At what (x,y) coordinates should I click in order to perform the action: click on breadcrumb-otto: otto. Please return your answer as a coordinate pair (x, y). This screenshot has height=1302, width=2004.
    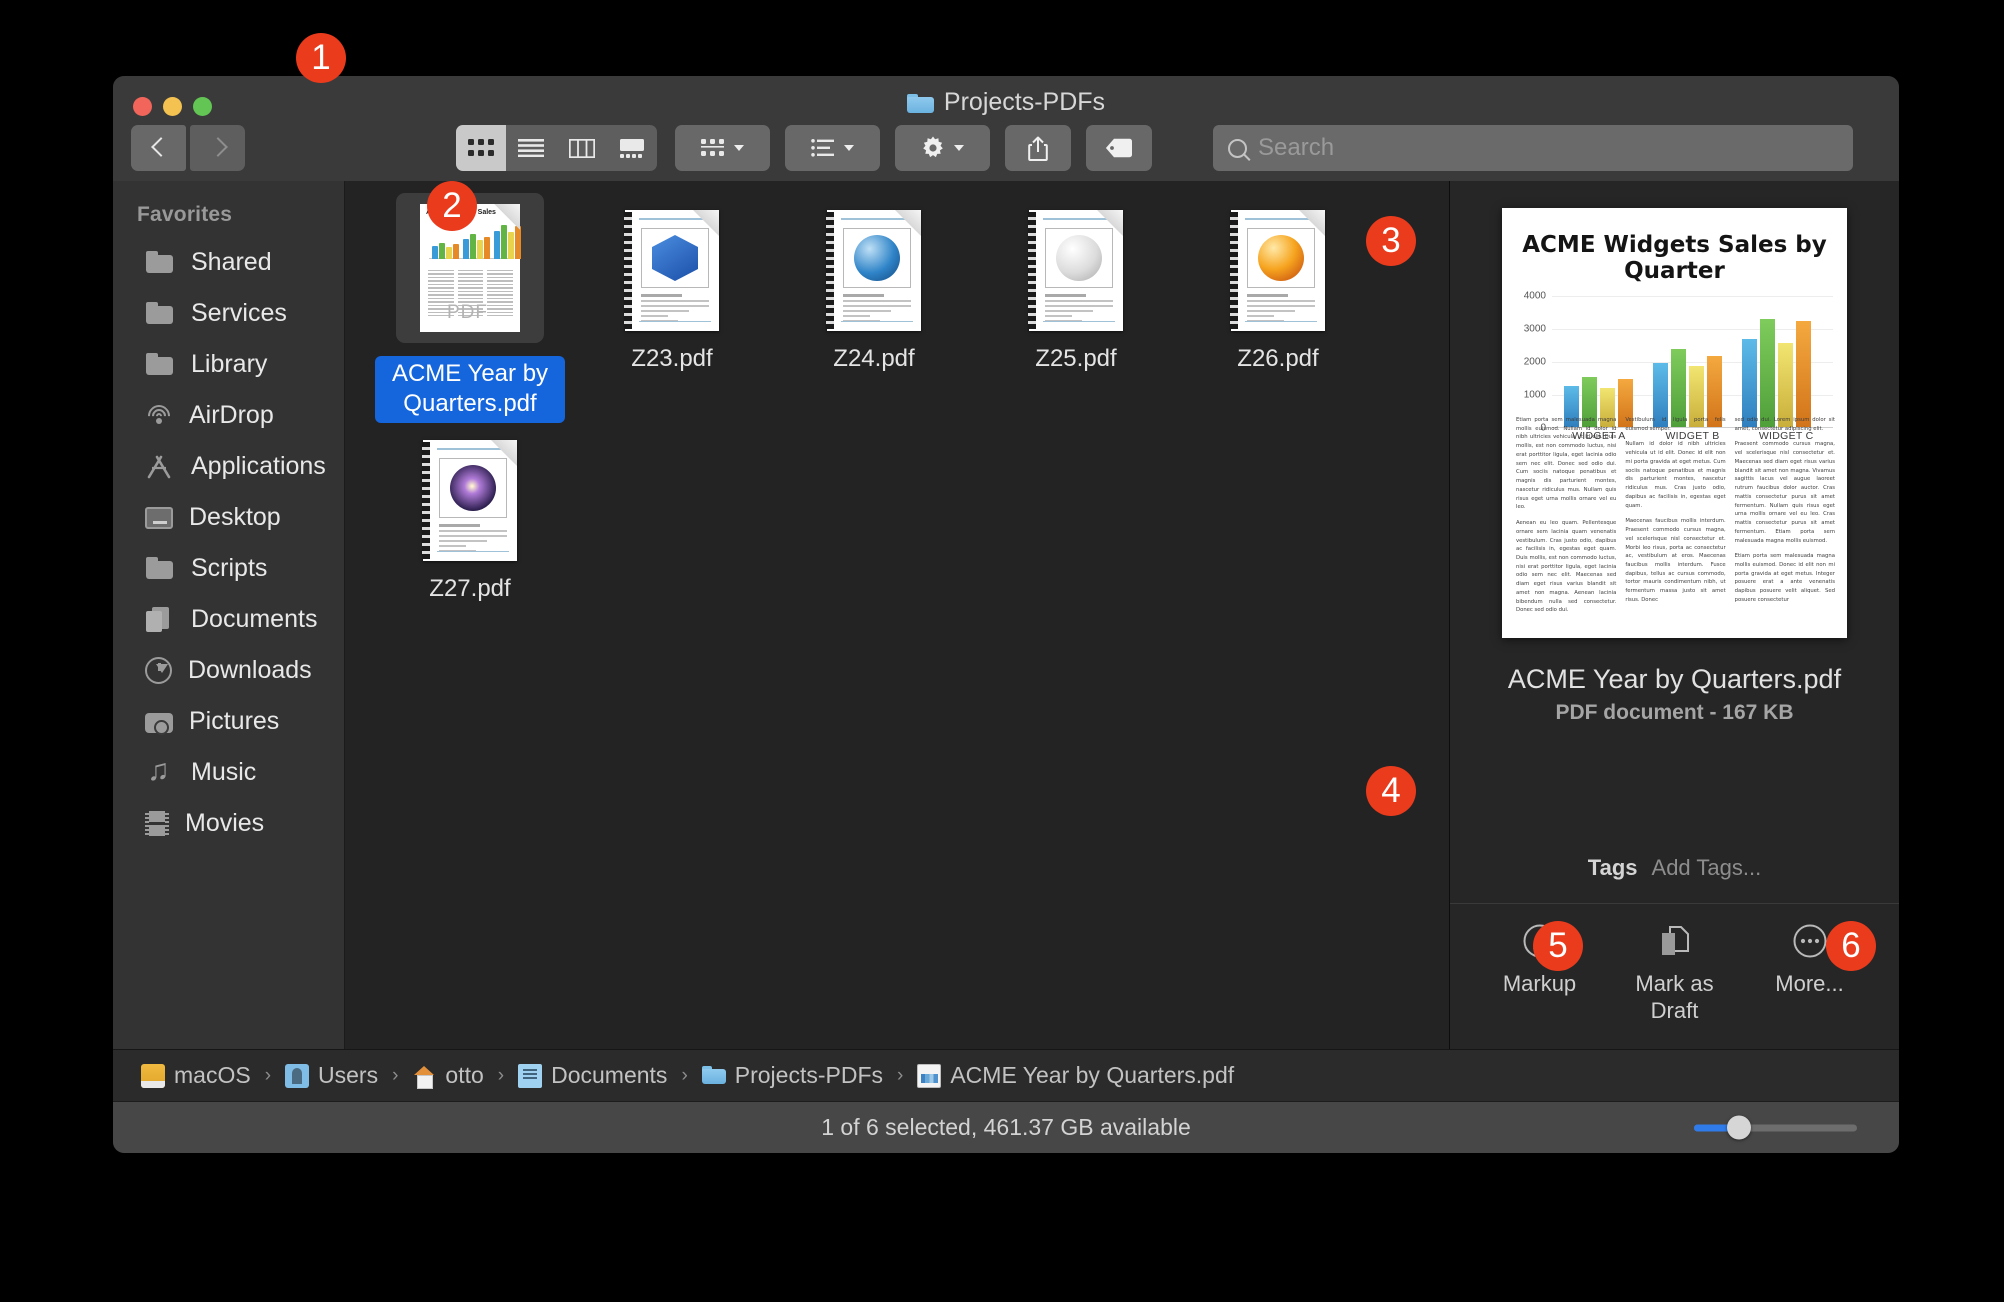
    Looking at the image, I should click on (448, 1075).